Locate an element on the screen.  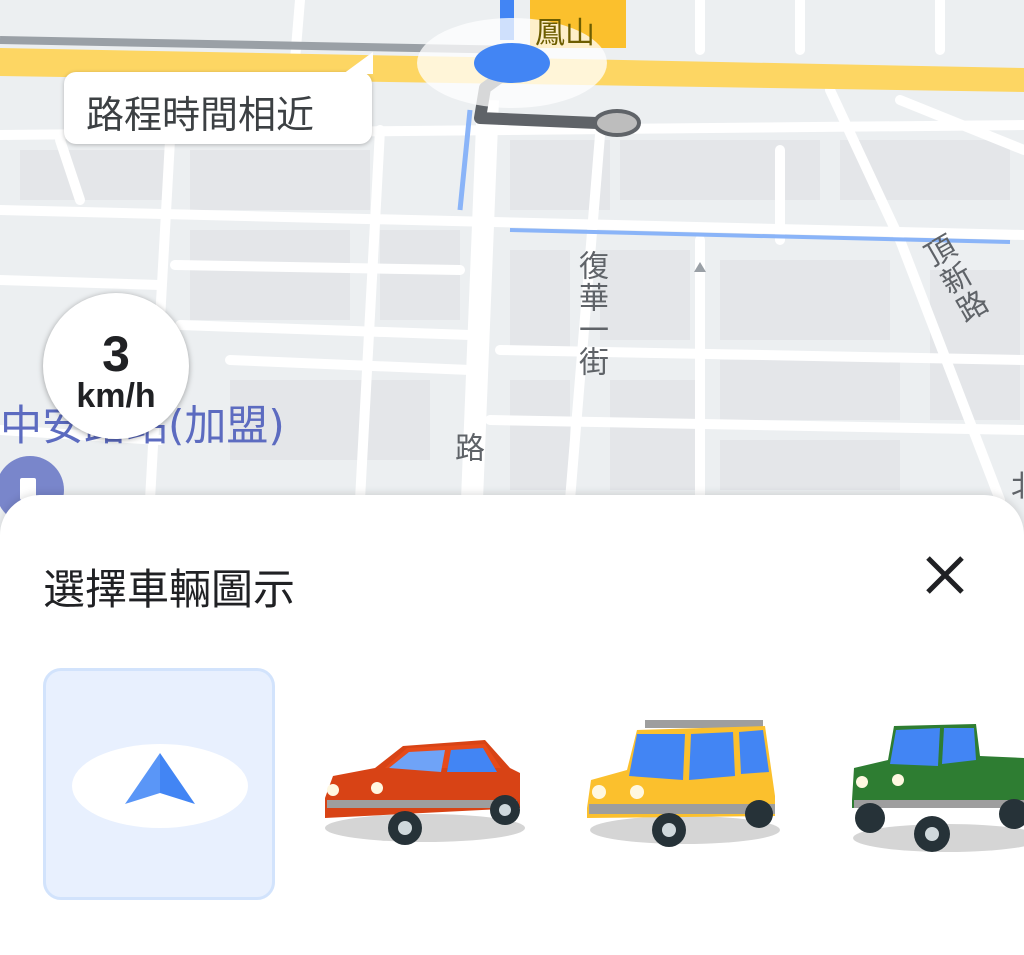
close-button is located at coordinates (945, 575).